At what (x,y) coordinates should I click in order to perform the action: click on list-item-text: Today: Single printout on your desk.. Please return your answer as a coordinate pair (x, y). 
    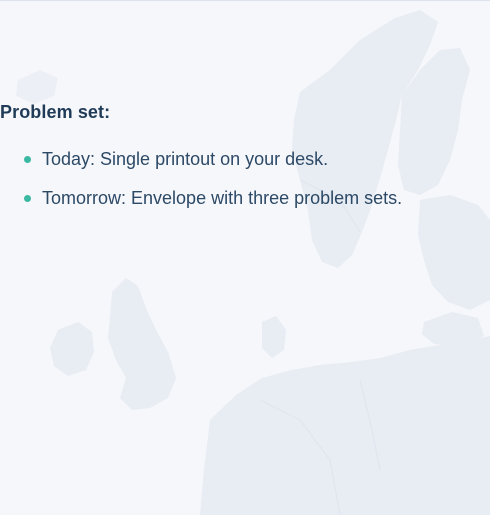
    Looking at the image, I should click on (185, 159).